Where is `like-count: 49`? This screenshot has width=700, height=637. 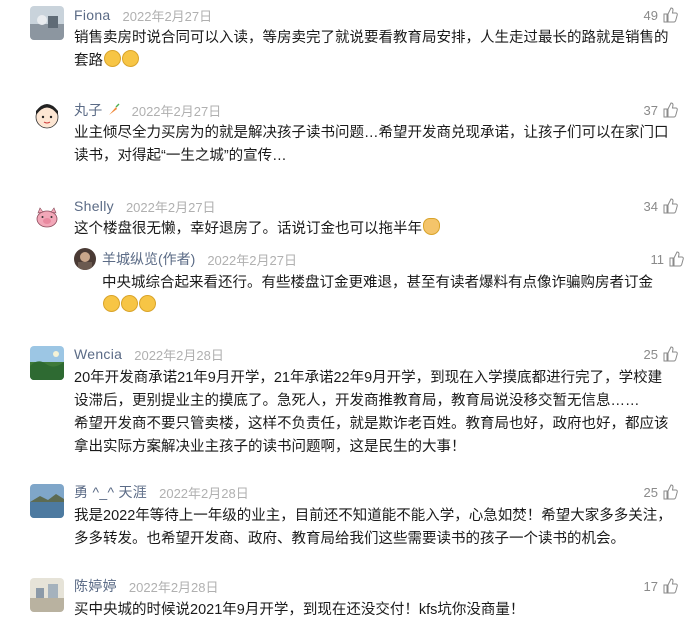 like-count: 49 is located at coordinates (650, 15).